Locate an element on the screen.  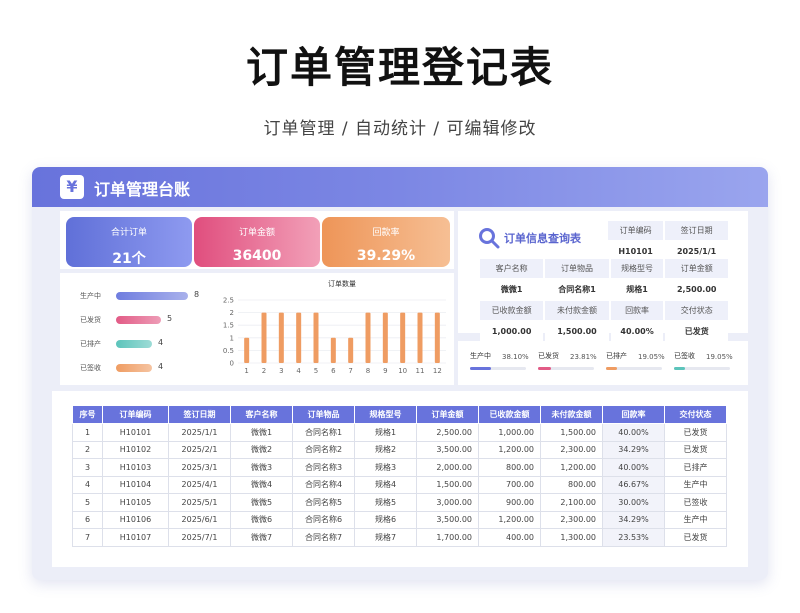
chart-x-tick-label: 7 is located at coordinates (350, 371).